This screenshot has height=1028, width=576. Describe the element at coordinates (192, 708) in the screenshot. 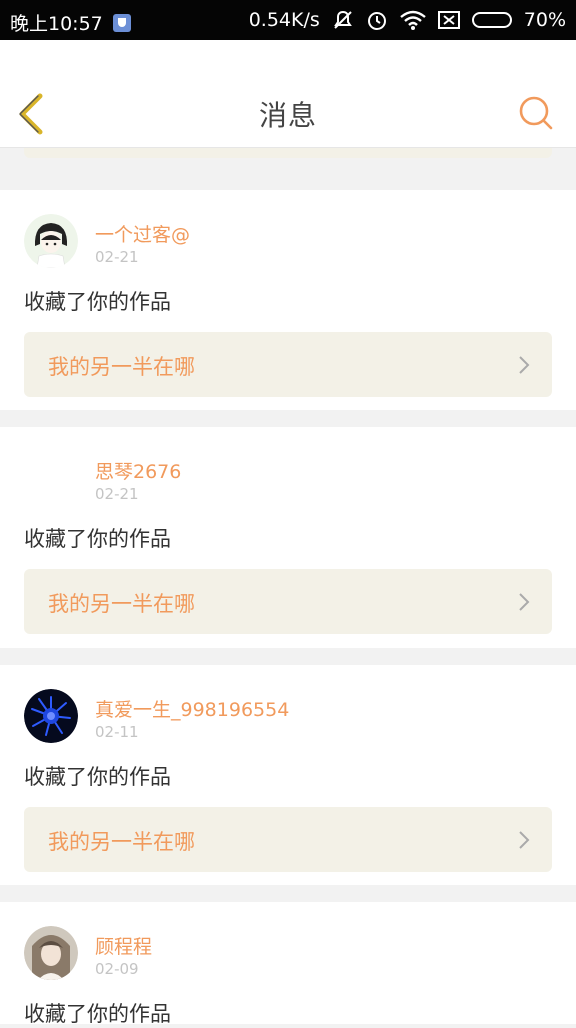

I see `username: 真爱一生_998196554` at that location.